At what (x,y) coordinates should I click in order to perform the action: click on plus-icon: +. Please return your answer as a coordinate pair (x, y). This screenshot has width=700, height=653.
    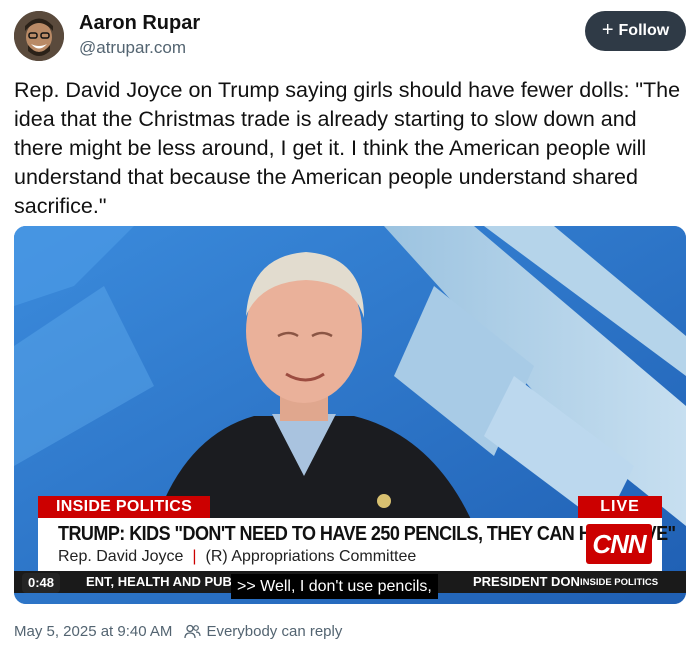
    Looking at the image, I should click on (607, 30).